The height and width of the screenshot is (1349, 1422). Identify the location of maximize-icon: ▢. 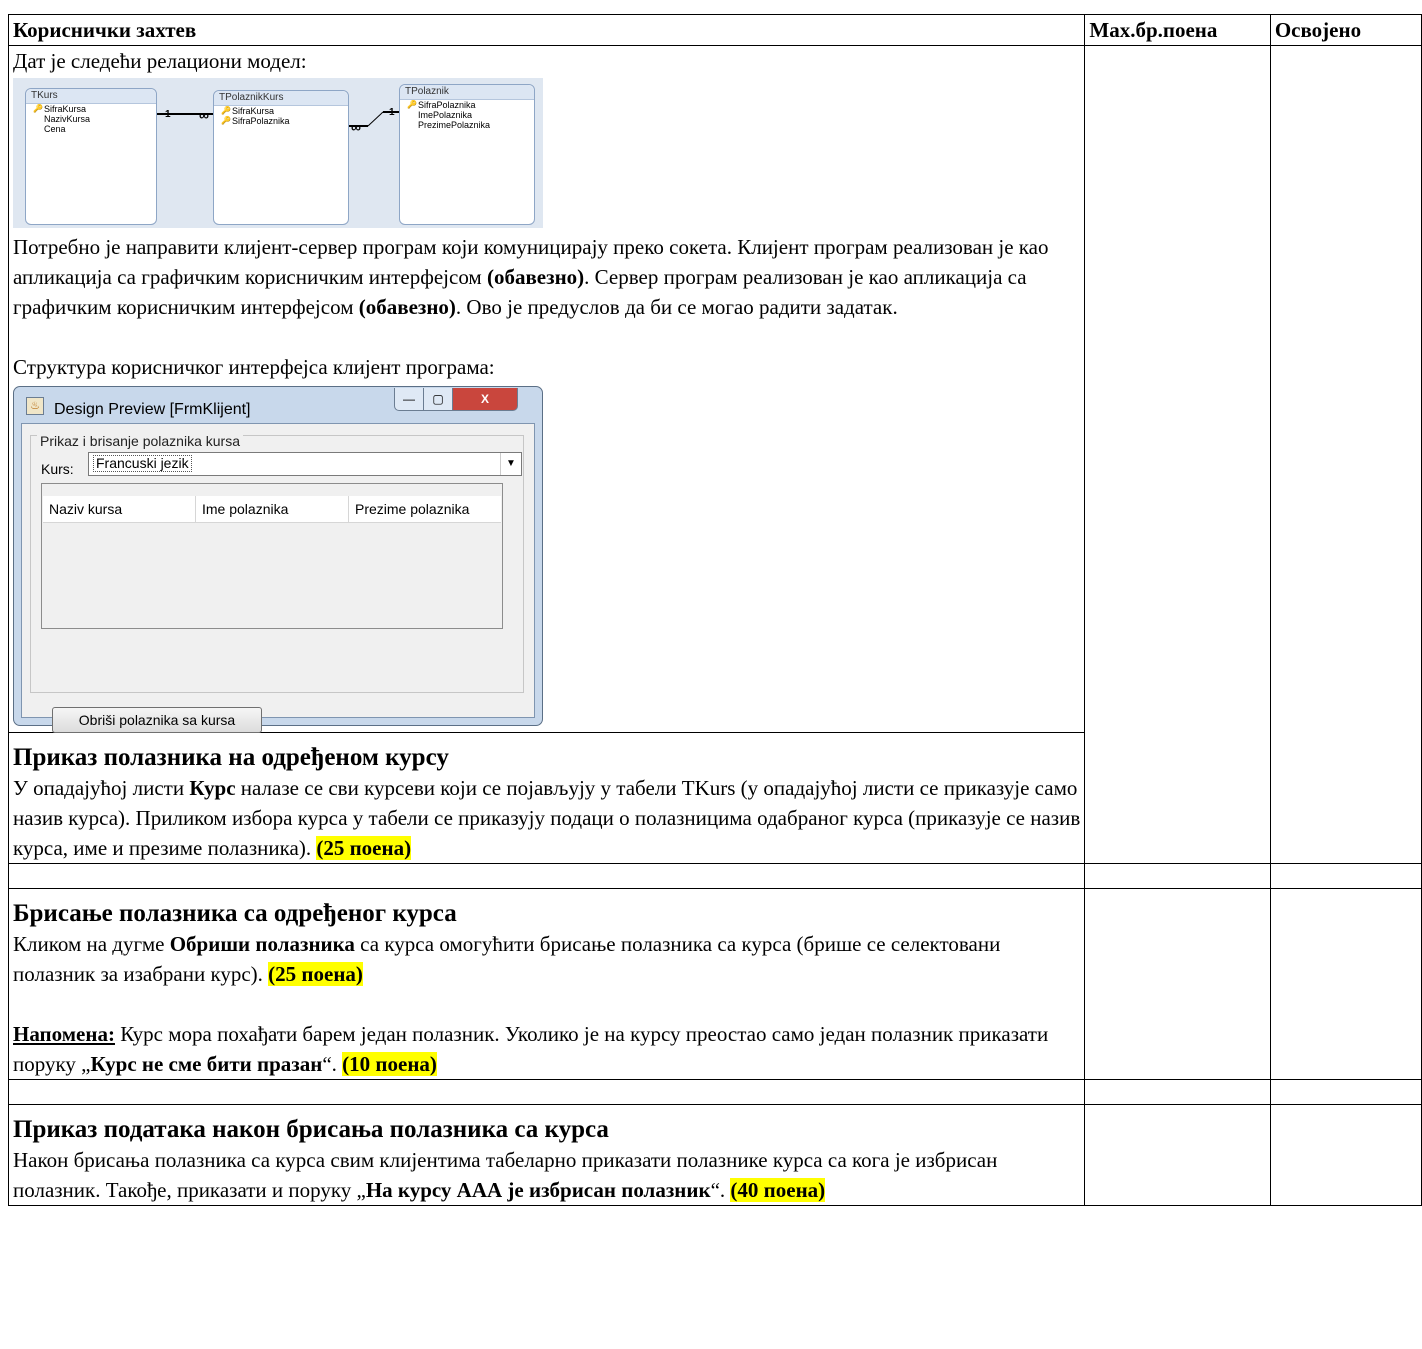
(438, 399).